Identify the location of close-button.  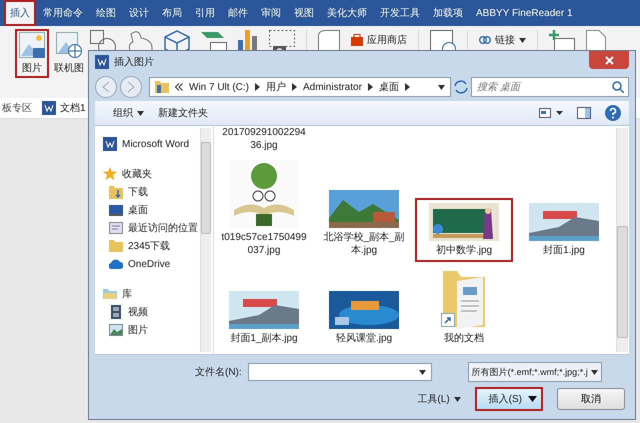
(609, 60).